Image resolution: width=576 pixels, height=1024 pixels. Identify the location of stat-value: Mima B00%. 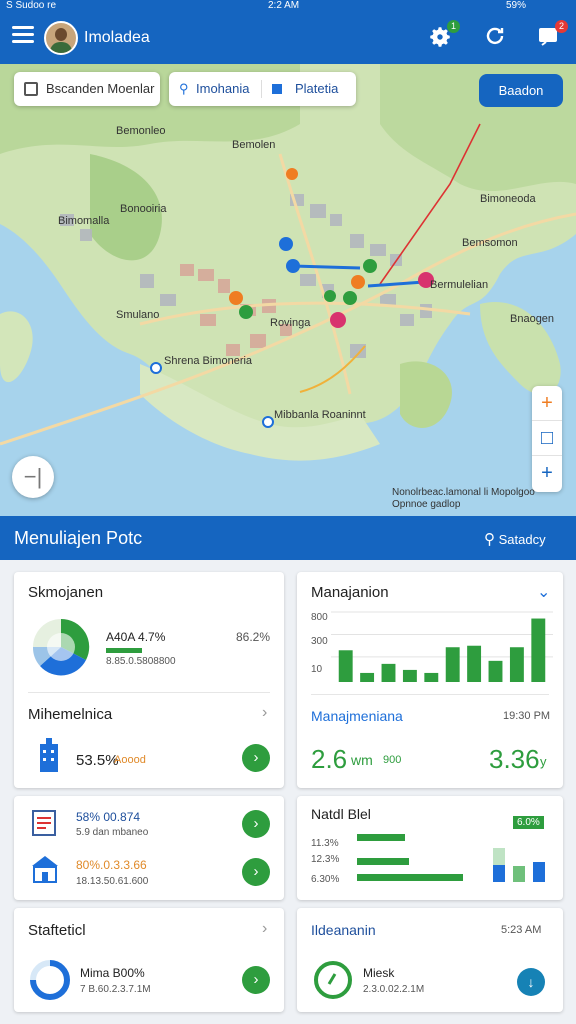
(112, 973).